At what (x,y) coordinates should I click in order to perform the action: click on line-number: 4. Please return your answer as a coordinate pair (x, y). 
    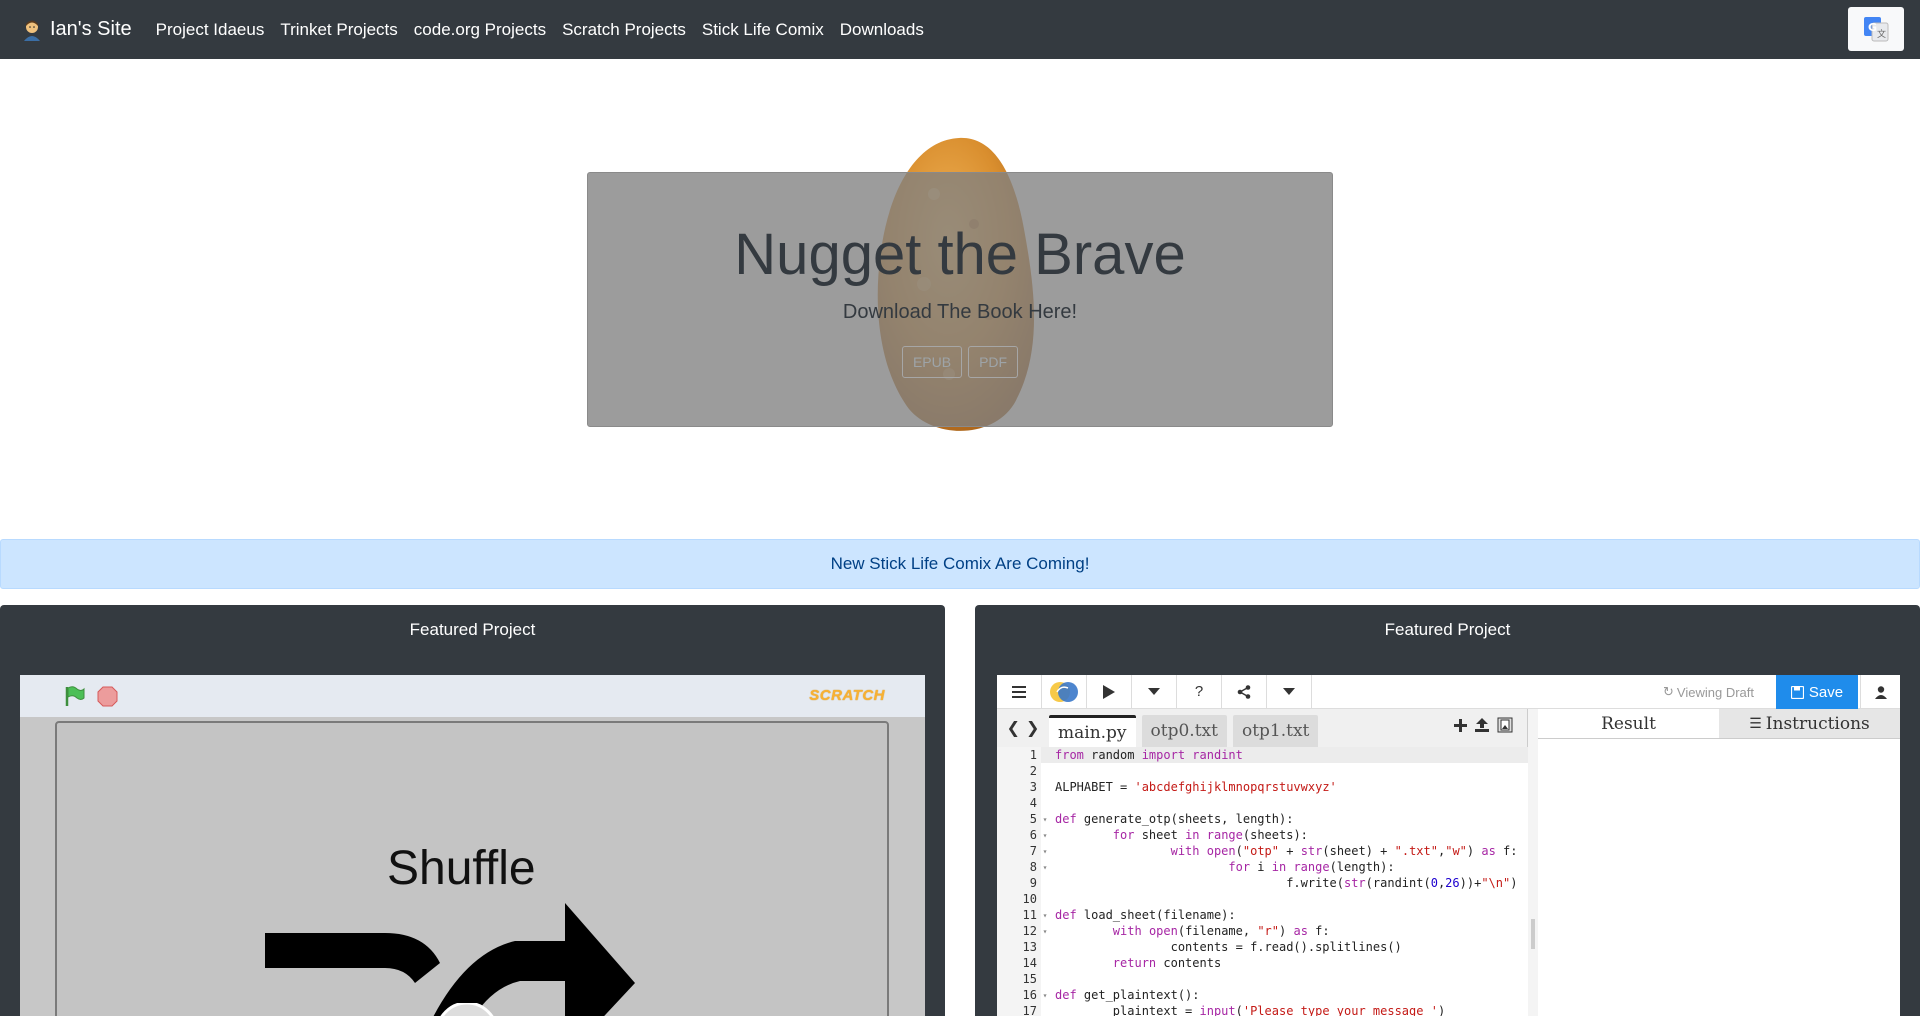
    Looking at the image, I should click on (1019, 803).